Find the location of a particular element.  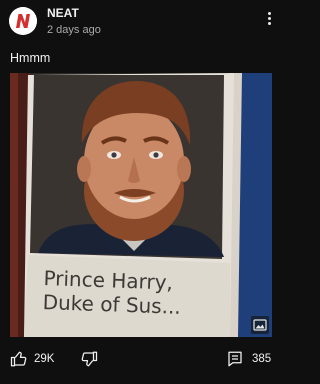

dislike-button is located at coordinates (89, 359).